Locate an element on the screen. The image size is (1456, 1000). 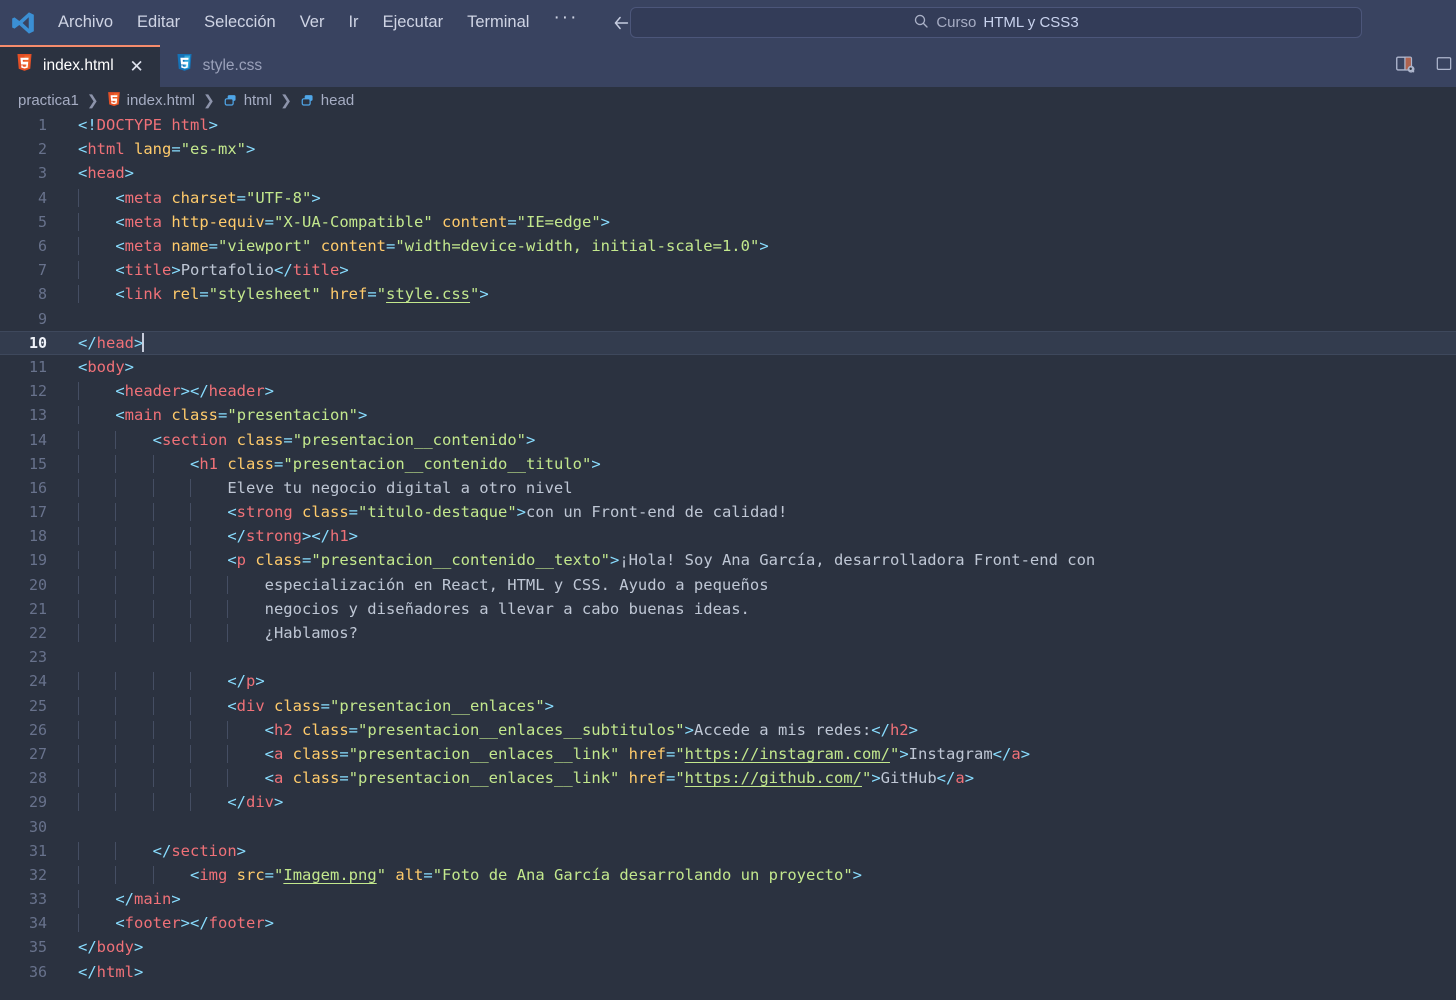
code-line: 31 </section> is located at coordinates (728, 851).